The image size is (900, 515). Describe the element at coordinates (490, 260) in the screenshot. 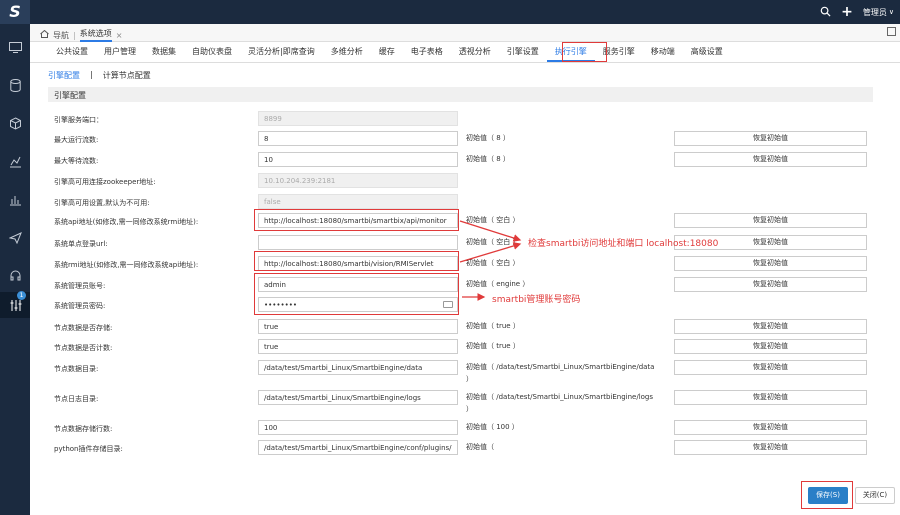

I see `annotation-arrows` at that location.